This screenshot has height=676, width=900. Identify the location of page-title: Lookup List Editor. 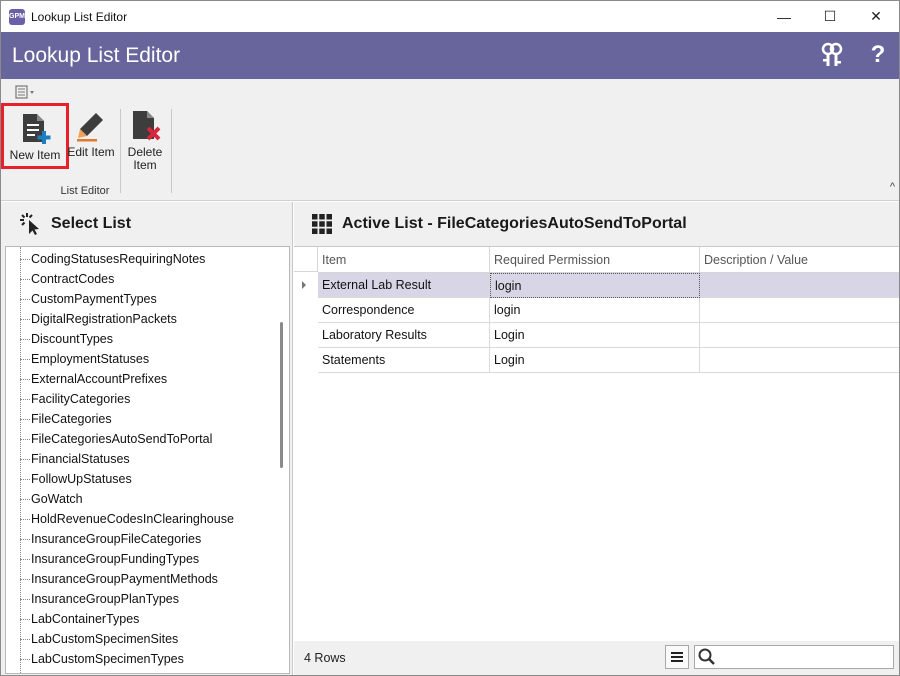
(96, 55).